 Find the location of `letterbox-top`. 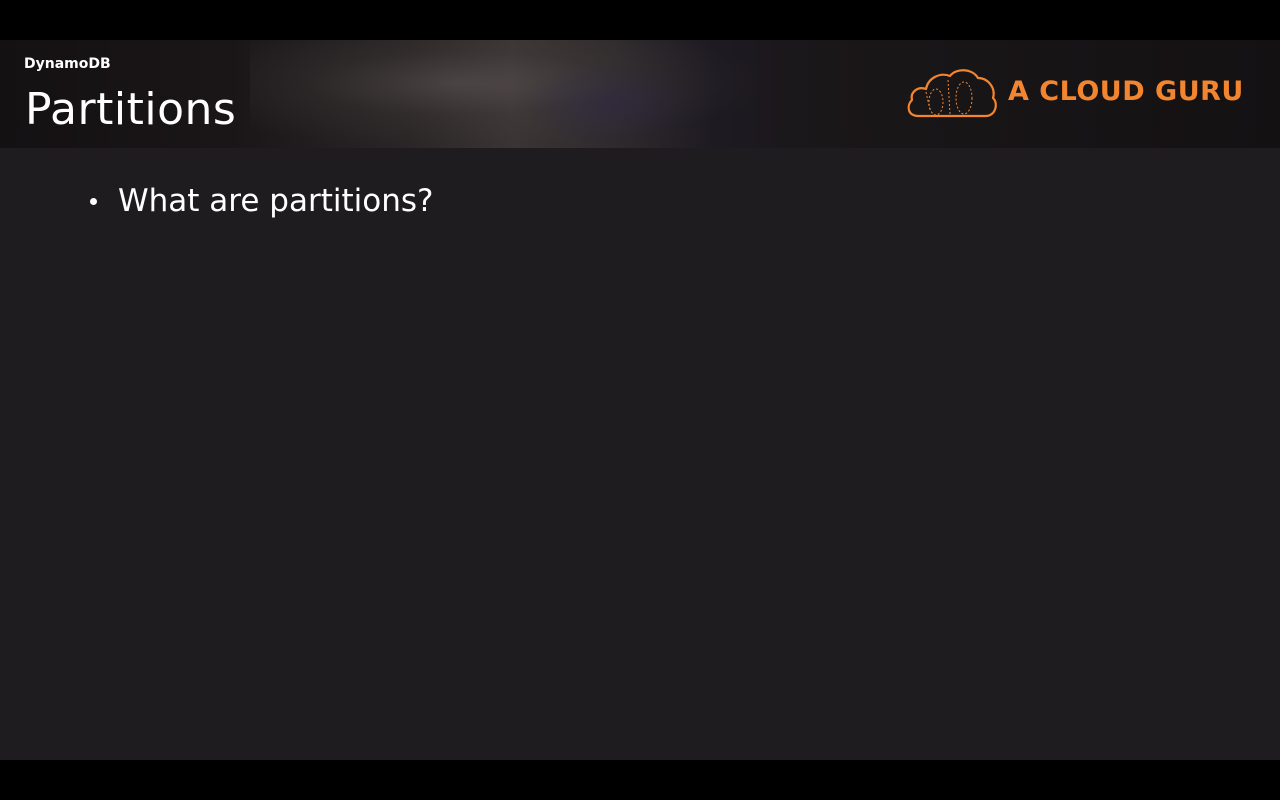

letterbox-top is located at coordinates (640, 20).